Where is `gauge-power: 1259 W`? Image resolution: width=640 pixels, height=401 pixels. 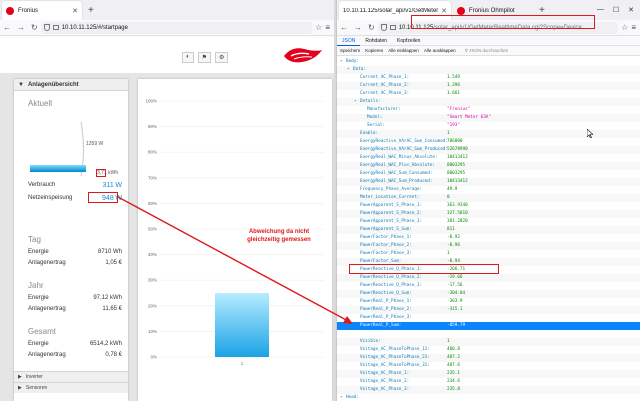 gauge-power: 1259 W is located at coordinates (95, 144).